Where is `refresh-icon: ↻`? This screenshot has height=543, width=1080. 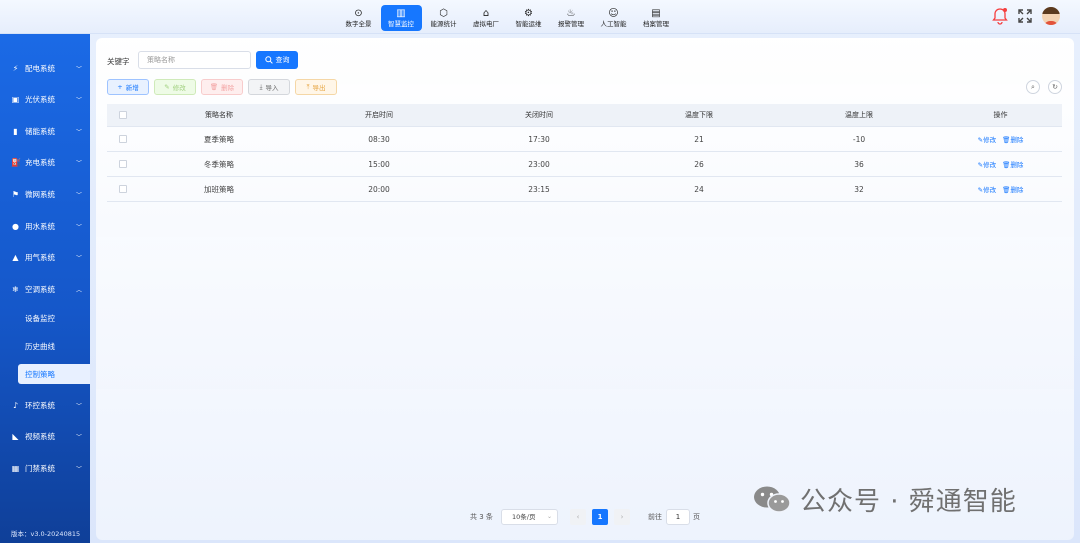 refresh-icon: ↻ is located at coordinates (1055, 87).